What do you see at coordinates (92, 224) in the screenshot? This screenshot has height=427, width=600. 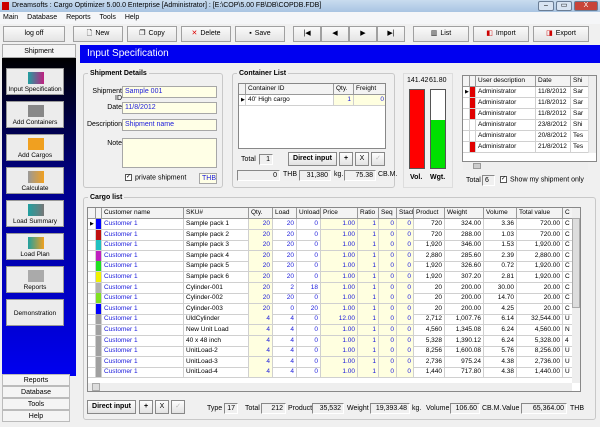 I see `row-indicator-icon: ▶` at bounding box center [92, 224].